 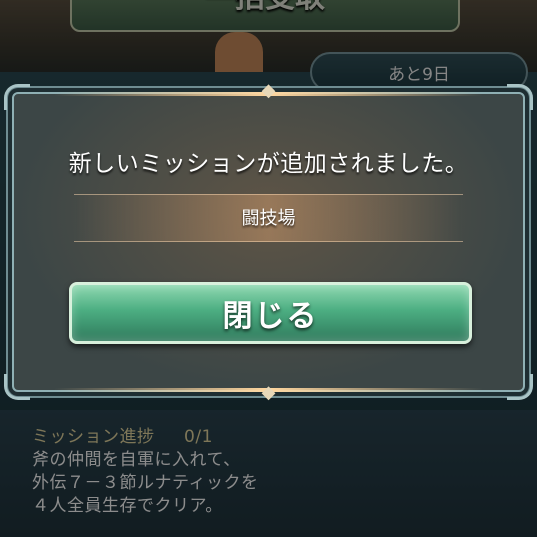 I want to click on mission-name: 闘技場, so click(x=268, y=218).